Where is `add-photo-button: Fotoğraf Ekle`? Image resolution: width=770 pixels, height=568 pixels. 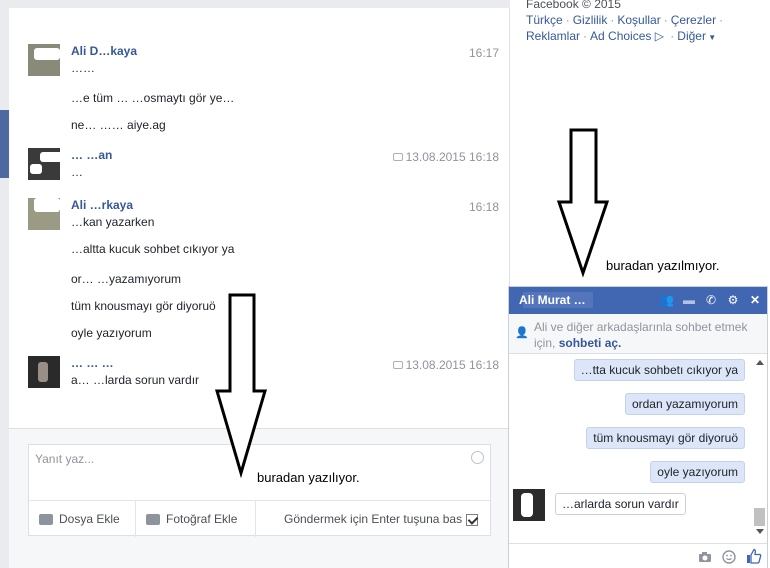
add-photo-button: Fotoğraf Ekle is located at coordinates (191, 519).